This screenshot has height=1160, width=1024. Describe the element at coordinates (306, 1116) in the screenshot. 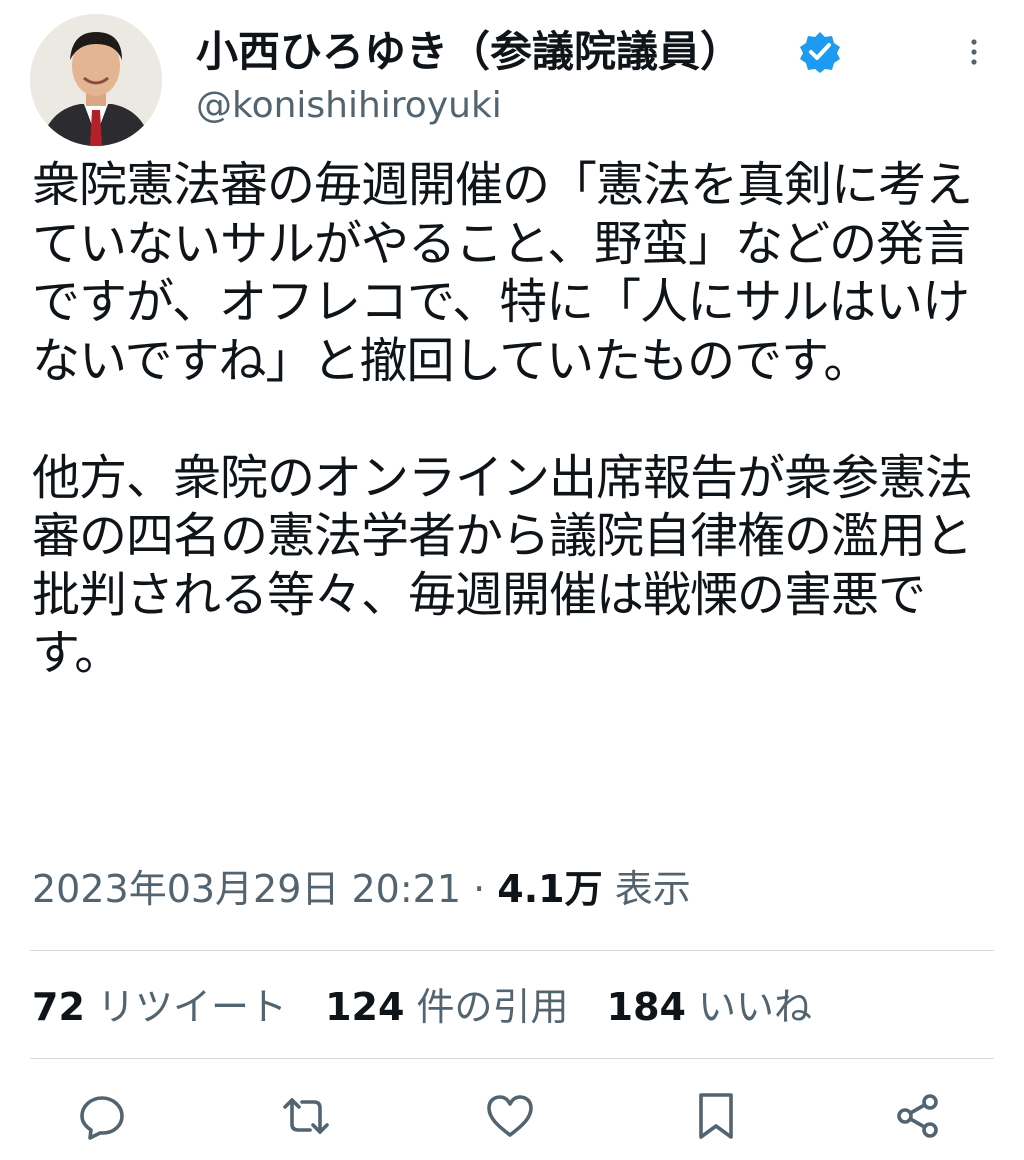

I see `retweet-icon` at that location.